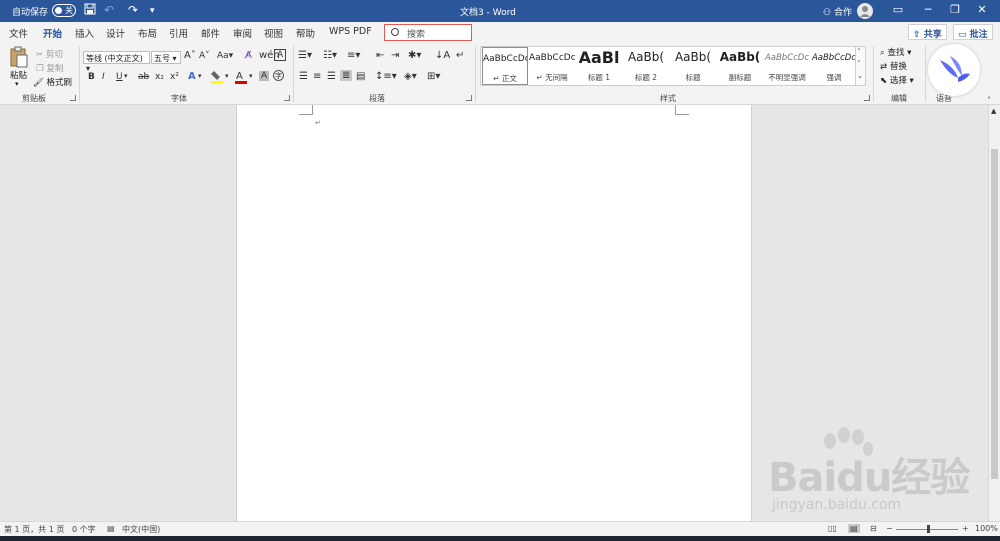 The height and width of the screenshot is (541, 1000). I want to click on gallery-down-icon: ˅, so click(859, 64).